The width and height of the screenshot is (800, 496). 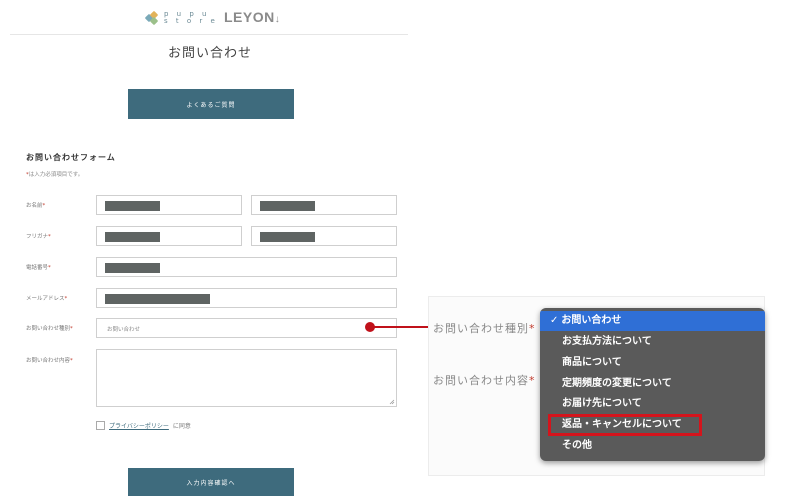 What do you see at coordinates (484, 380) in the screenshot?
I see `zoom-inquiry-content-label: お問い合わせ内容*` at bounding box center [484, 380].